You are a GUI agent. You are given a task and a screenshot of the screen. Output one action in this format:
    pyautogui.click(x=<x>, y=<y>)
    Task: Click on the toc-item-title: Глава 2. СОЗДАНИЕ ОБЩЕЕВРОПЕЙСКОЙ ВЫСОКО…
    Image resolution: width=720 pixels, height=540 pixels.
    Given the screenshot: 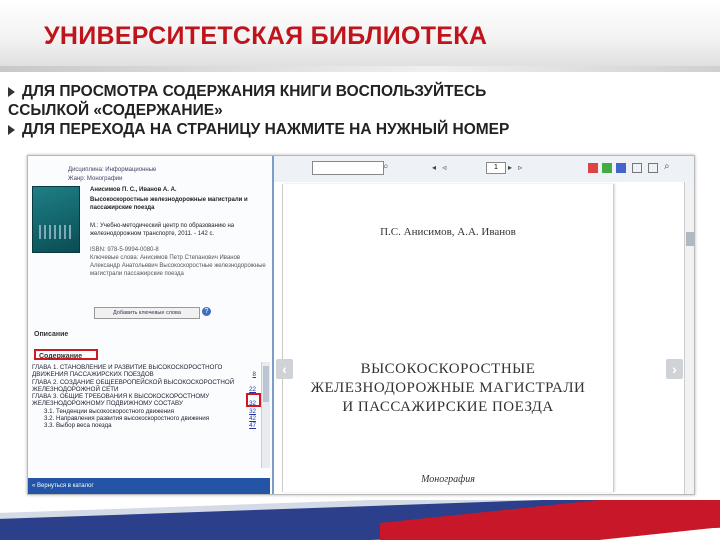 What is the action you would take?
    pyautogui.click(x=133, y=386)
    